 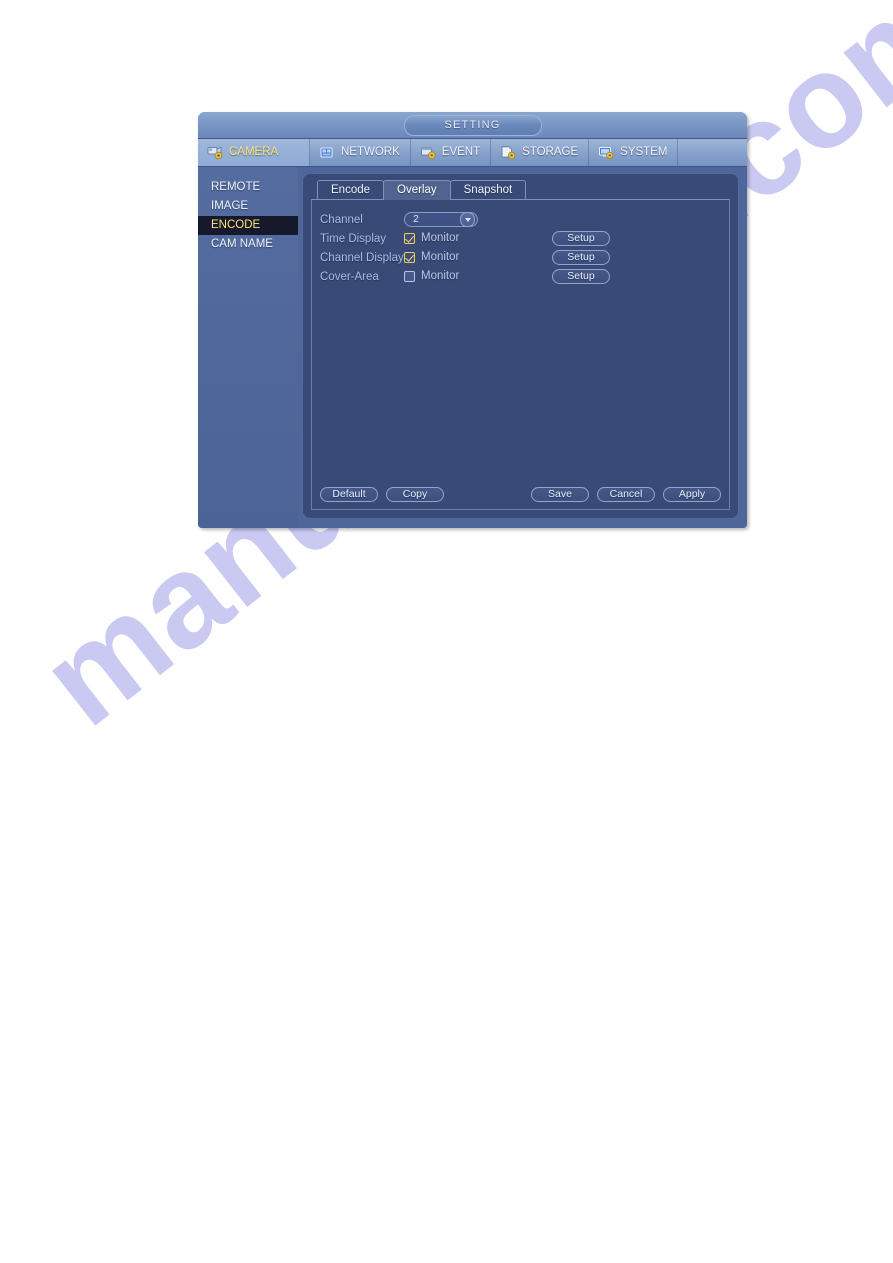 What do you see at coordinates (524, 257) in the screenshot?
I see `form-row-channel-display: Channel Display Monitor Setup` at bounding box center [524, 257].